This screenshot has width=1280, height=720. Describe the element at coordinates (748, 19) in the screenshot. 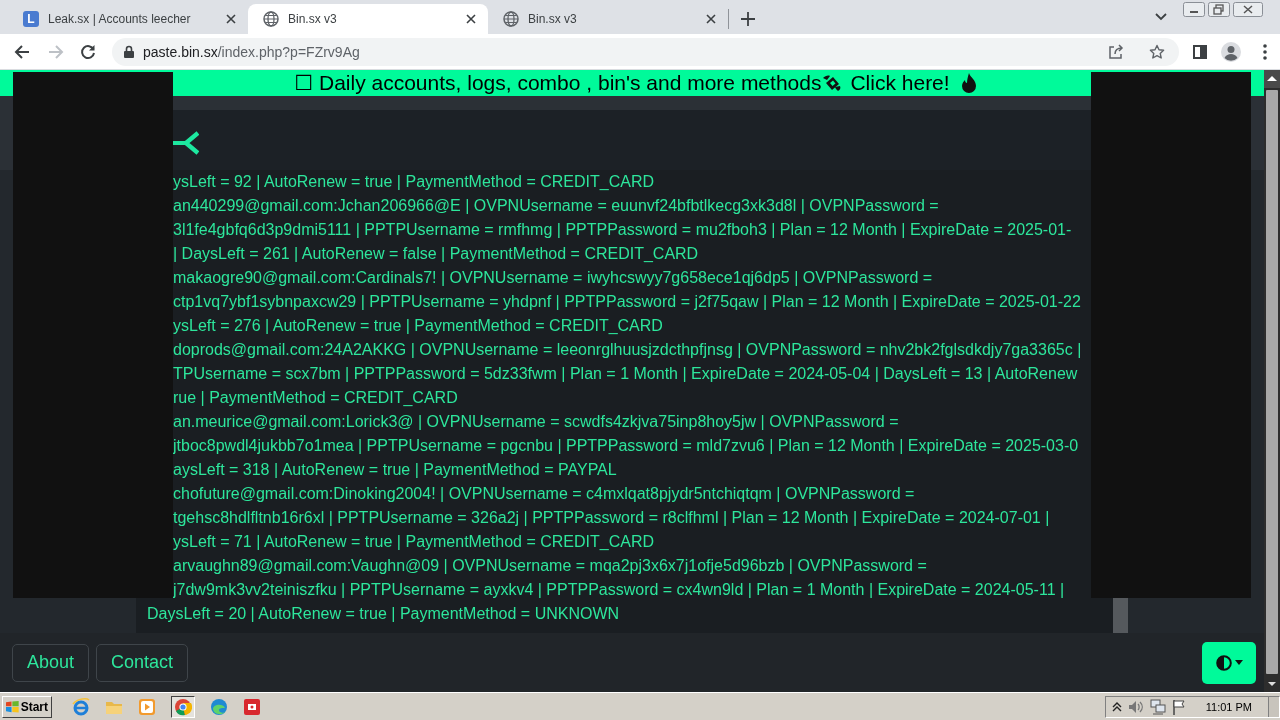

I see `new-tab-icon` at that location.